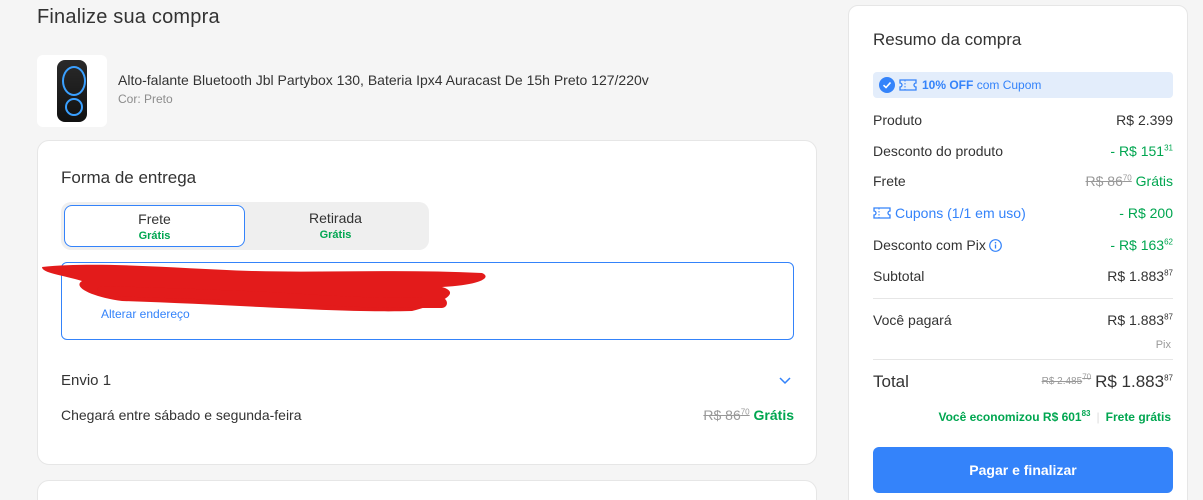  I want to click on product-image, so click(72, 91).